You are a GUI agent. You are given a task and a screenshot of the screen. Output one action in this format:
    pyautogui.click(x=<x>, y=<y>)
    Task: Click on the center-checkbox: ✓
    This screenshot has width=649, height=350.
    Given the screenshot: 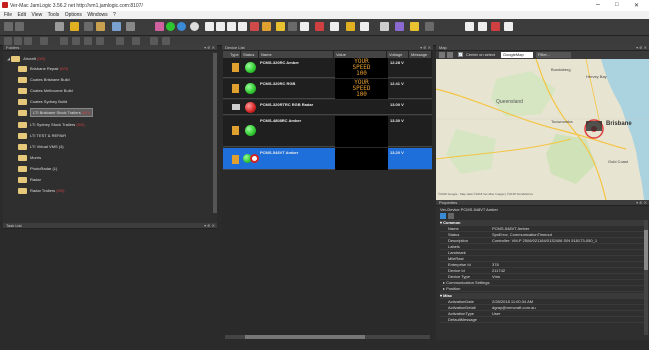 What is the action you would take?
    pyautogui.click(x=460, y=54)
    